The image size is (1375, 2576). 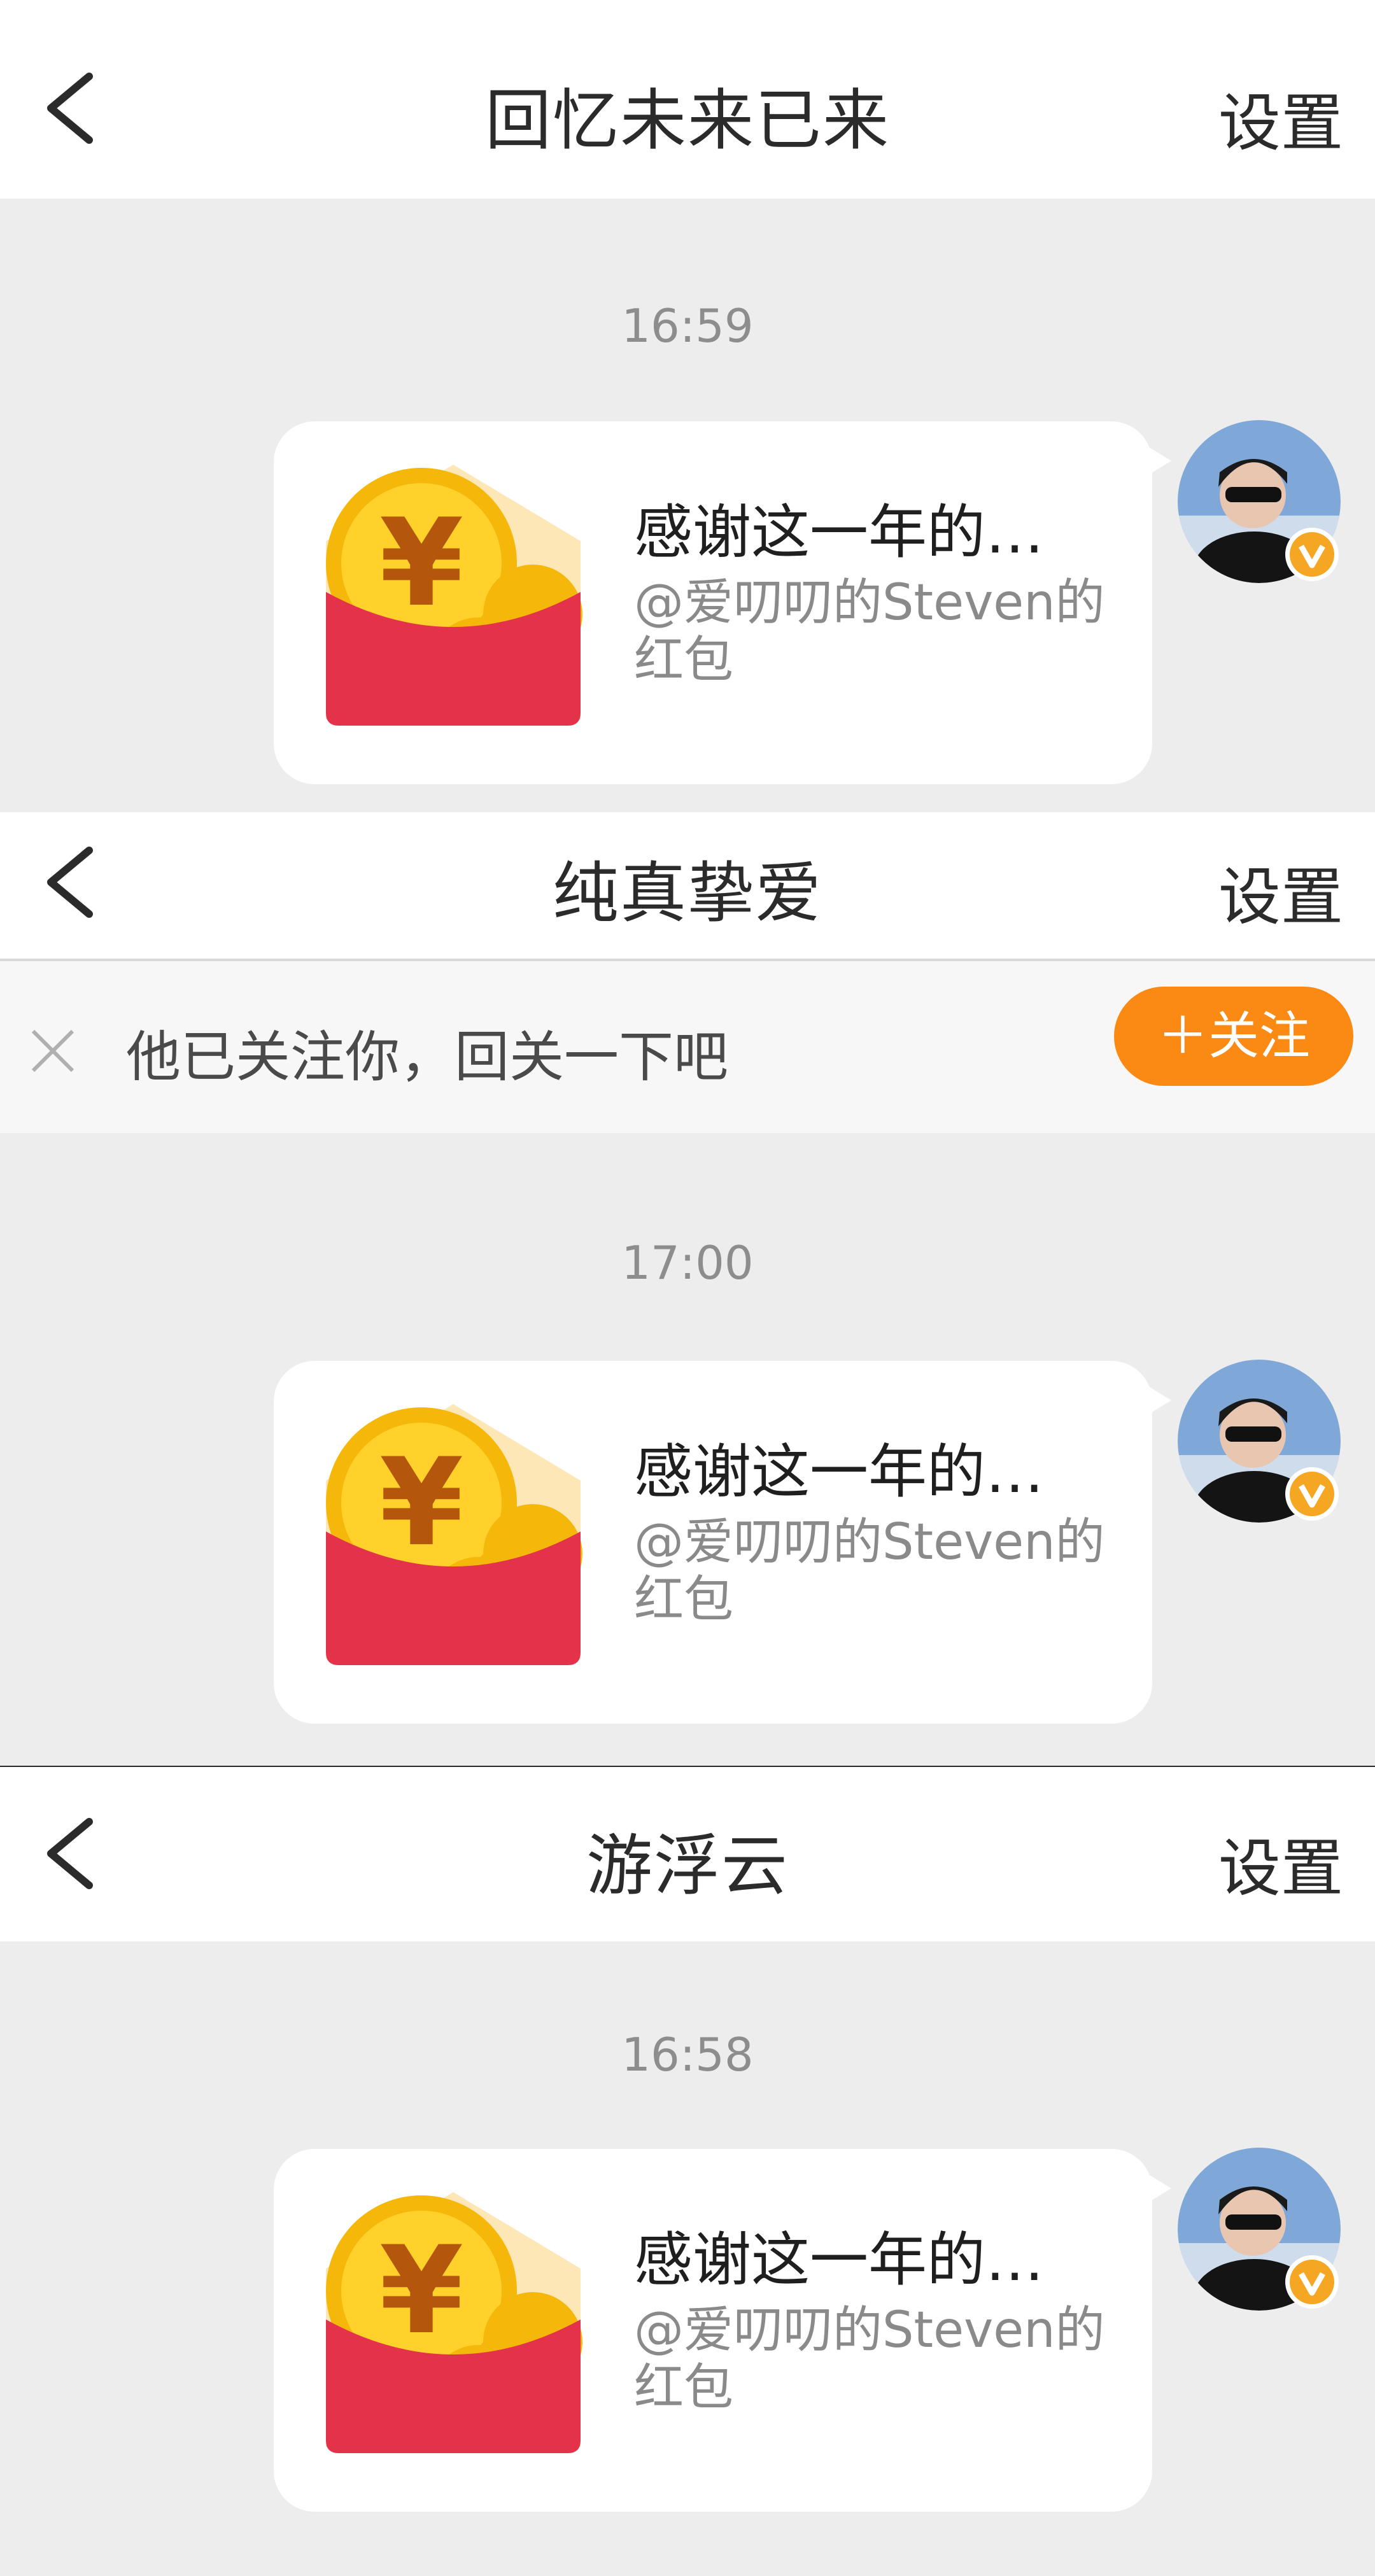 I want to click on chat-title: 纯真挚爱, so click(x=687, y=893).